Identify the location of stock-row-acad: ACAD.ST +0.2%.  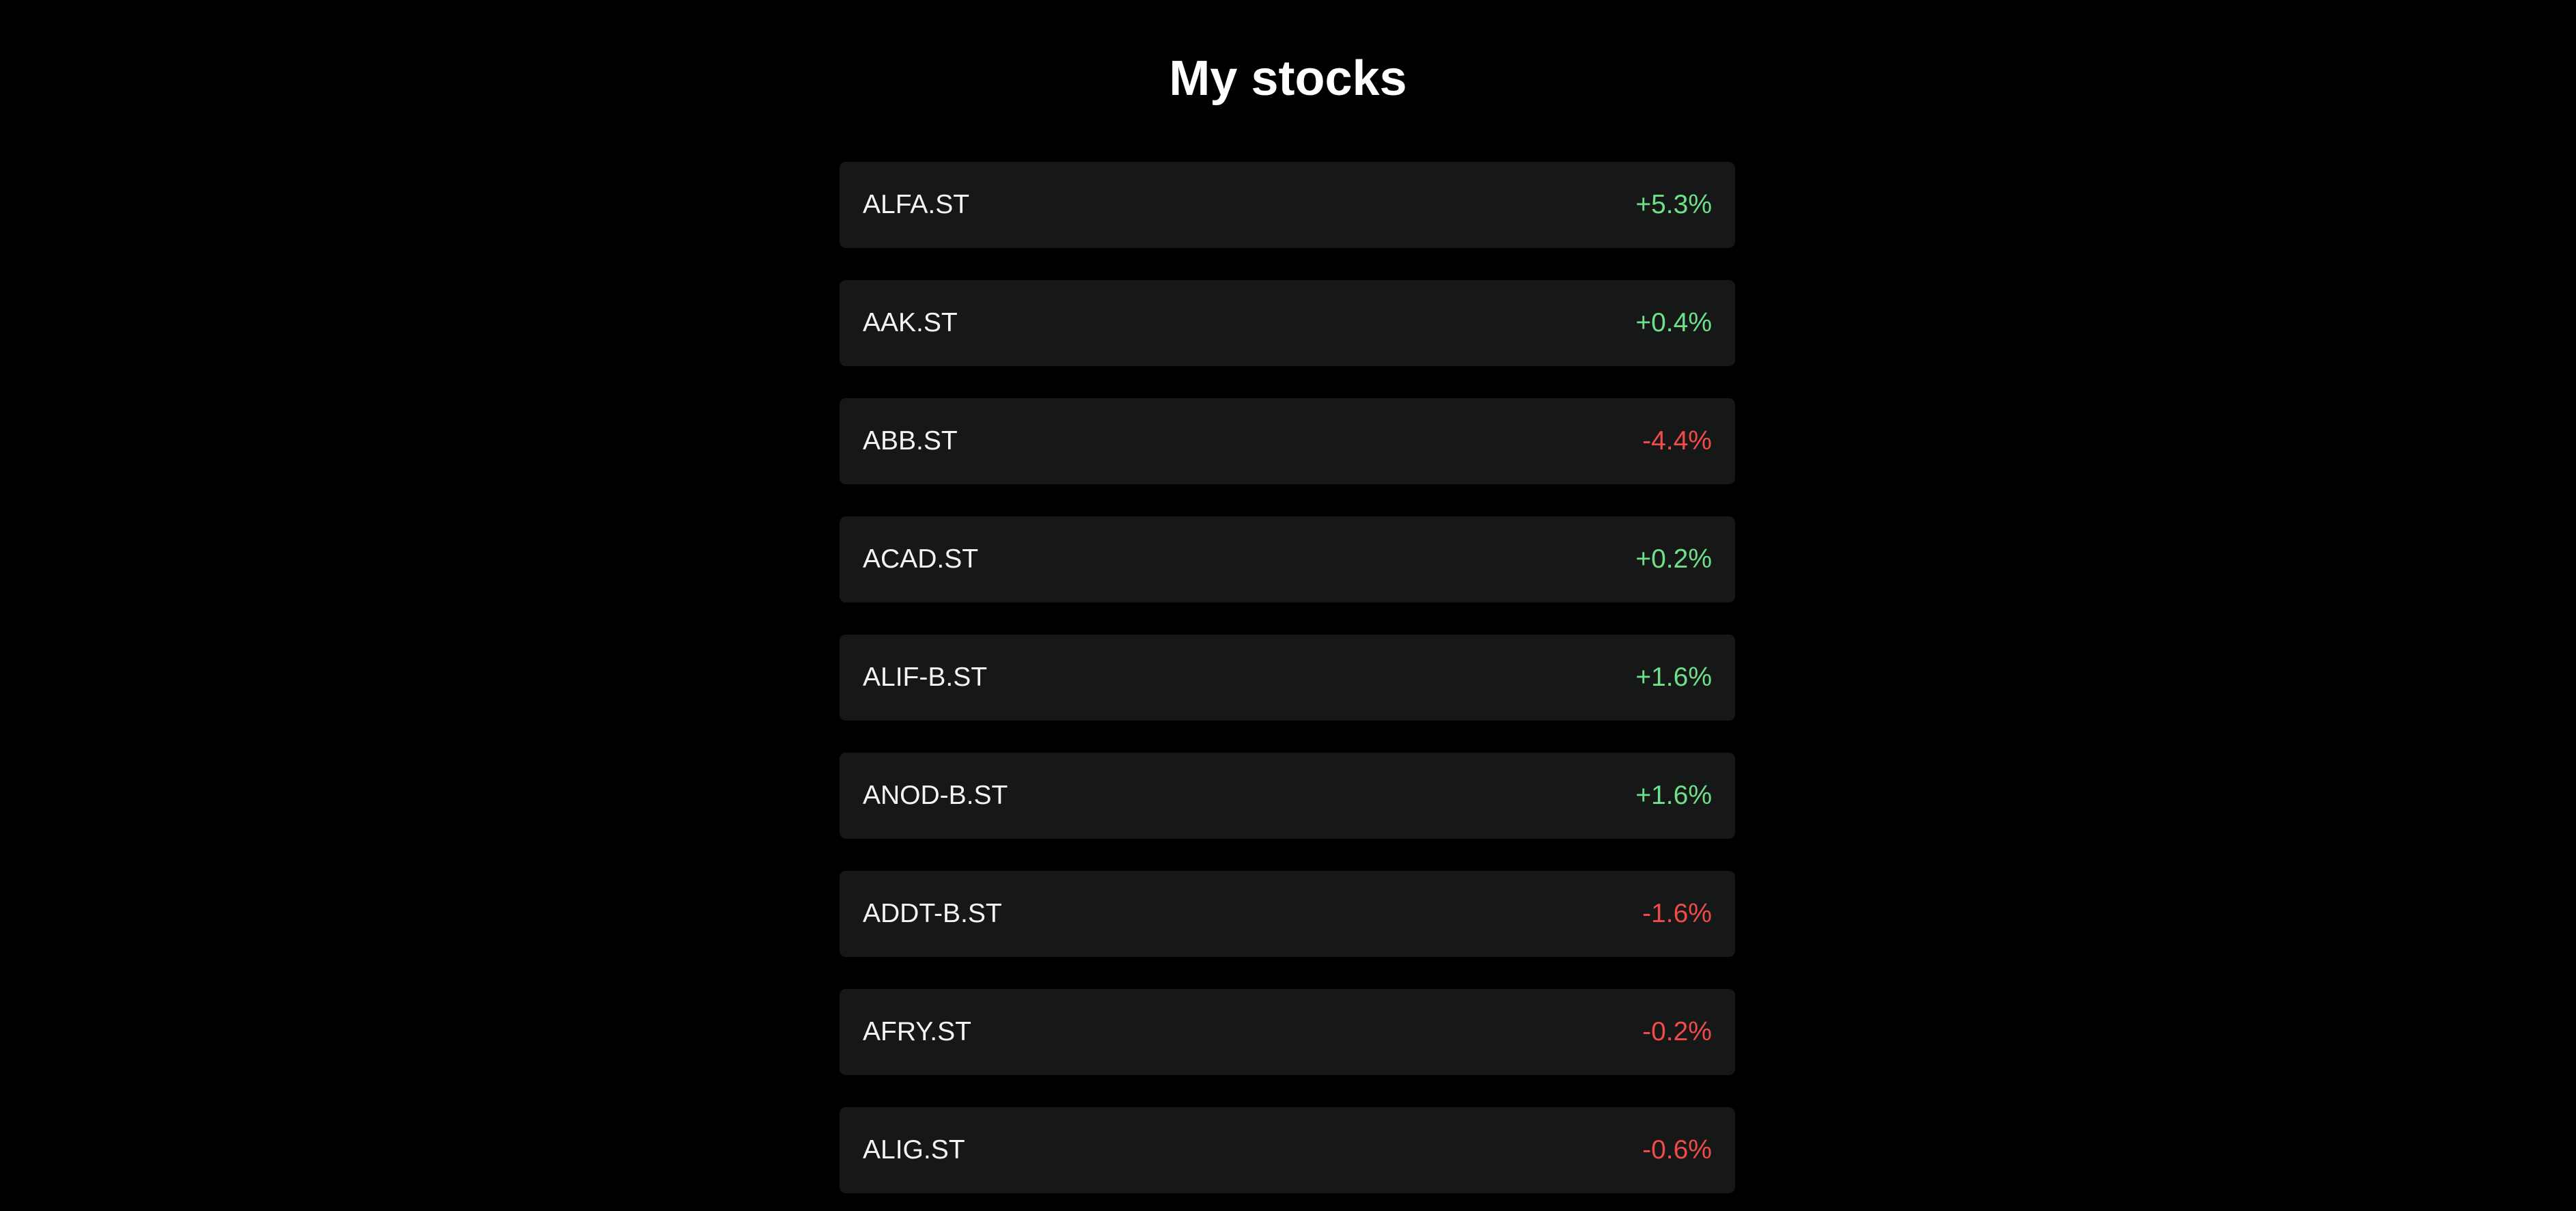
(1287, 559).